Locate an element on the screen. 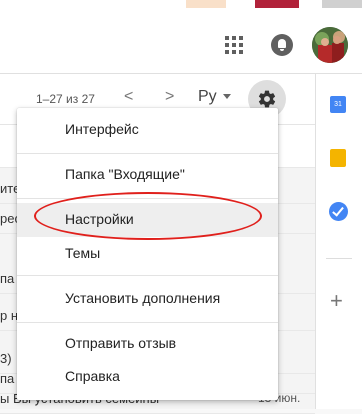  apps-grid-icon is located at coordinates (234, 45).